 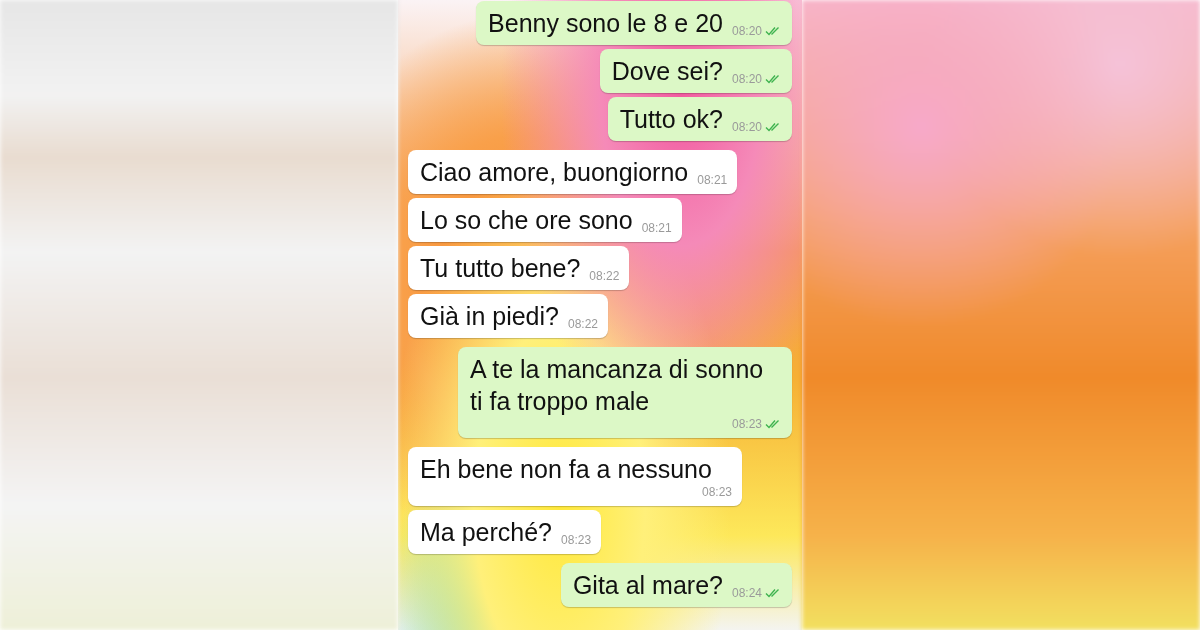 What do you see at coordinates (617, 385) in the screenshot?
I see `message-text: A te la mancanza di sonno ti fa troppo male` at bounding box center [617, 385].